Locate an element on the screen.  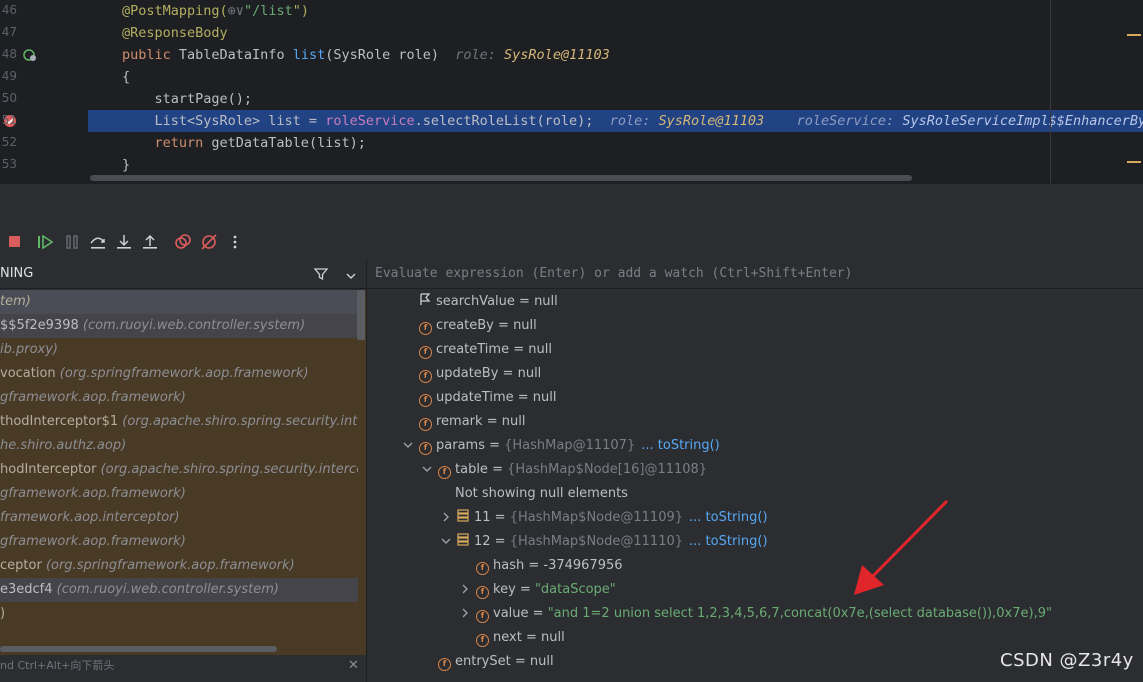
variable-row: f next = null is located at coordinates (520, 638).